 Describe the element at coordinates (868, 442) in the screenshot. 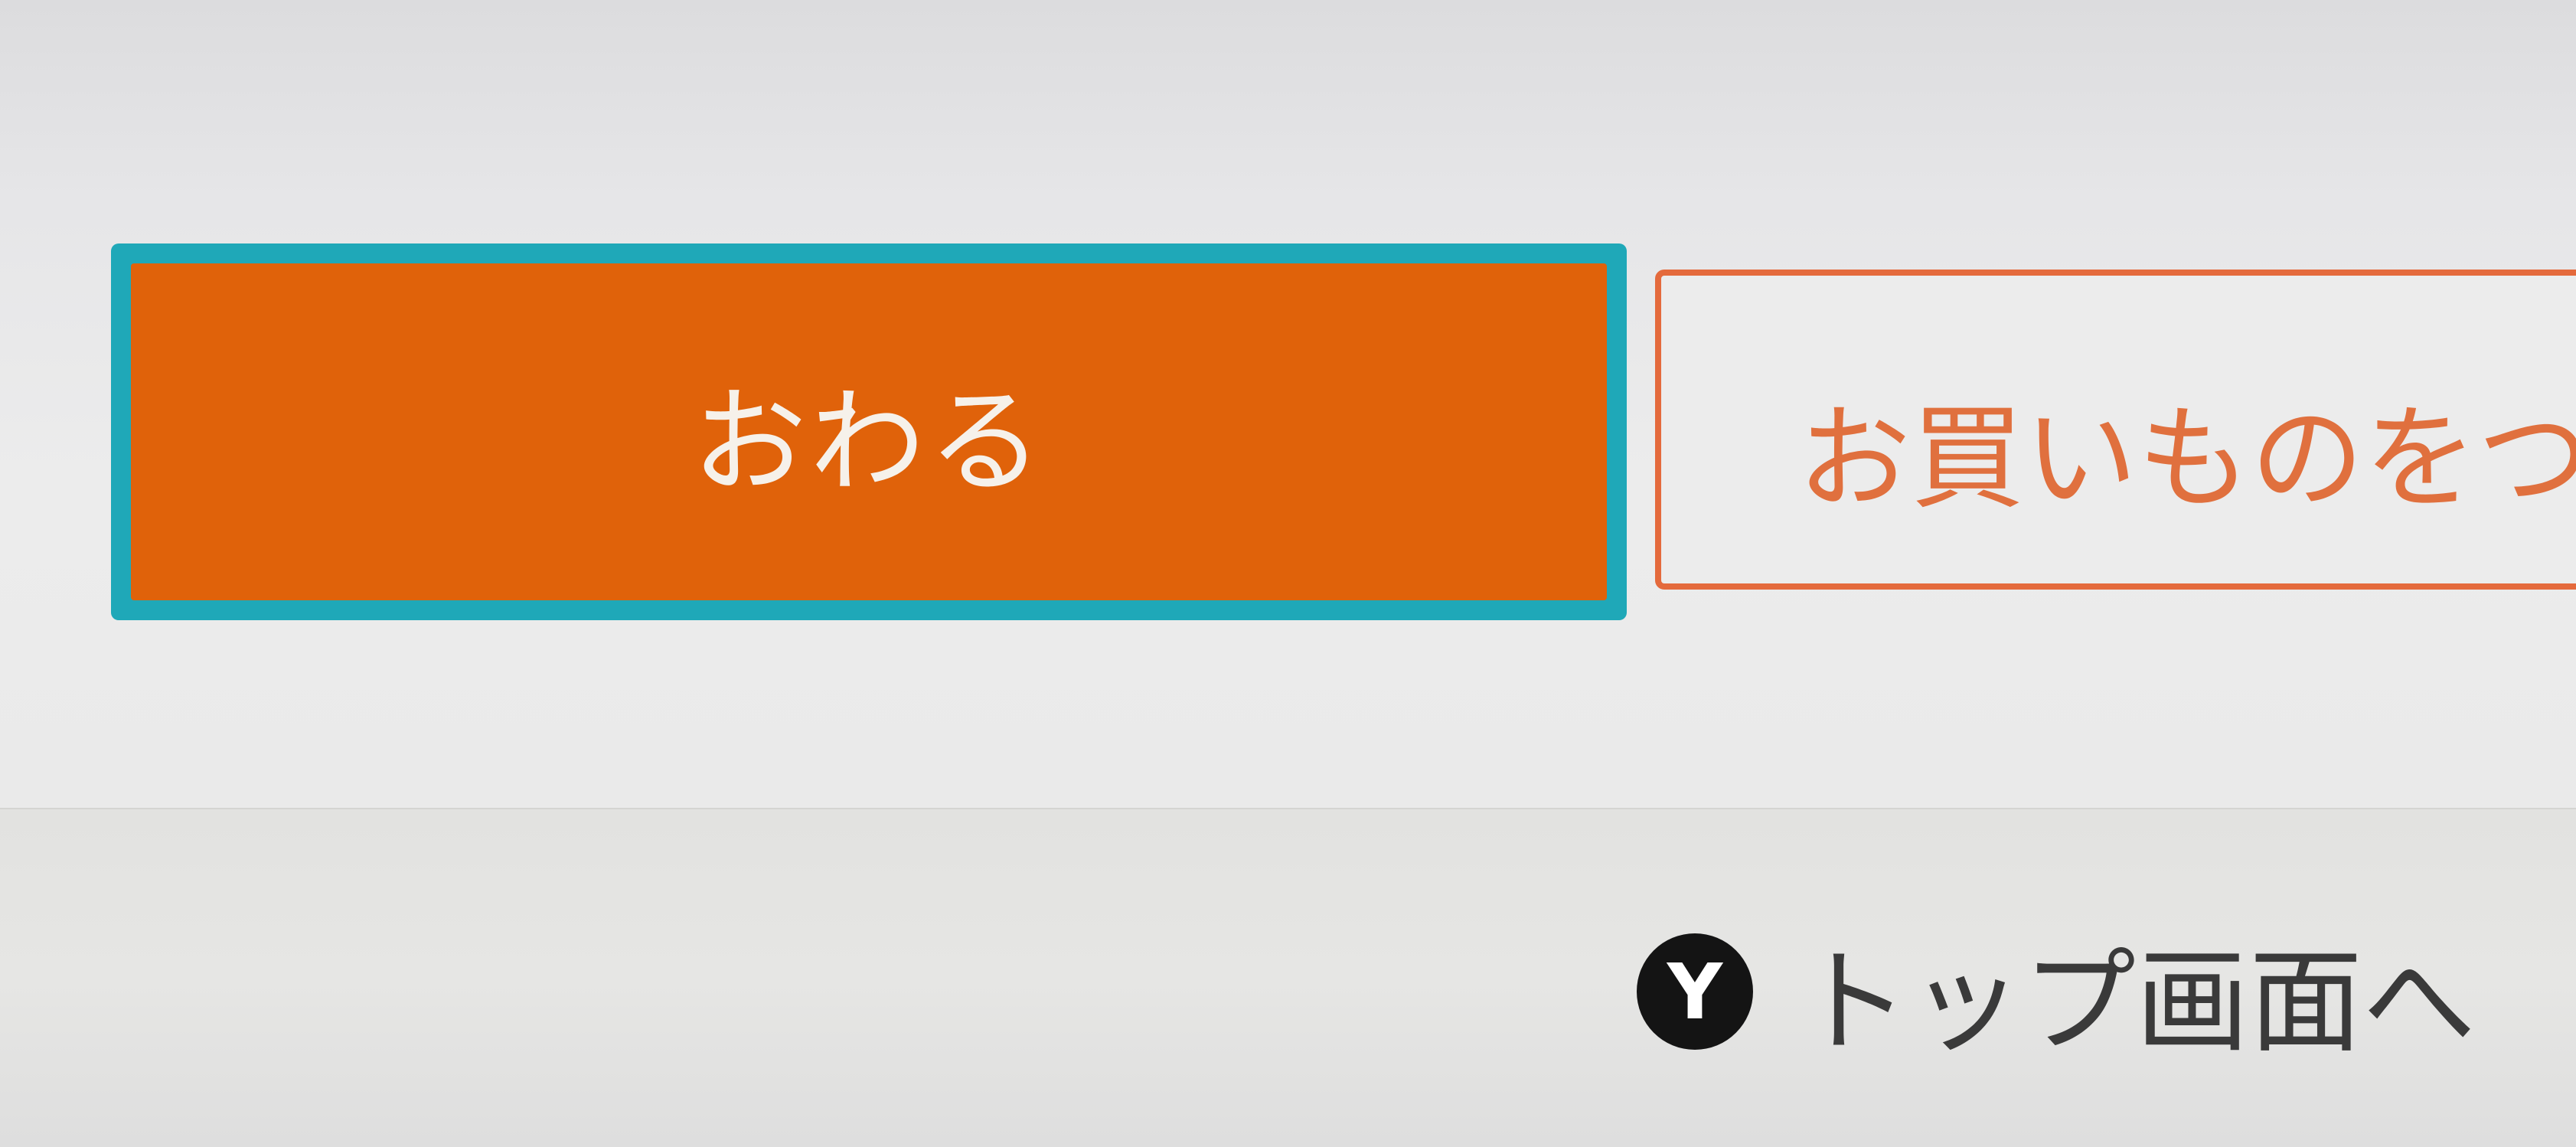

I see `finish-button-label: おわる` at that location.